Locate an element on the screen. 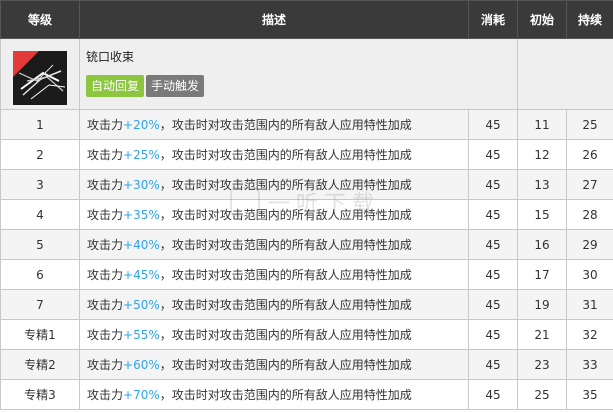 This screenshot has width=613, height=413. col-desc: 描述 is located at coordinates (274, 19).